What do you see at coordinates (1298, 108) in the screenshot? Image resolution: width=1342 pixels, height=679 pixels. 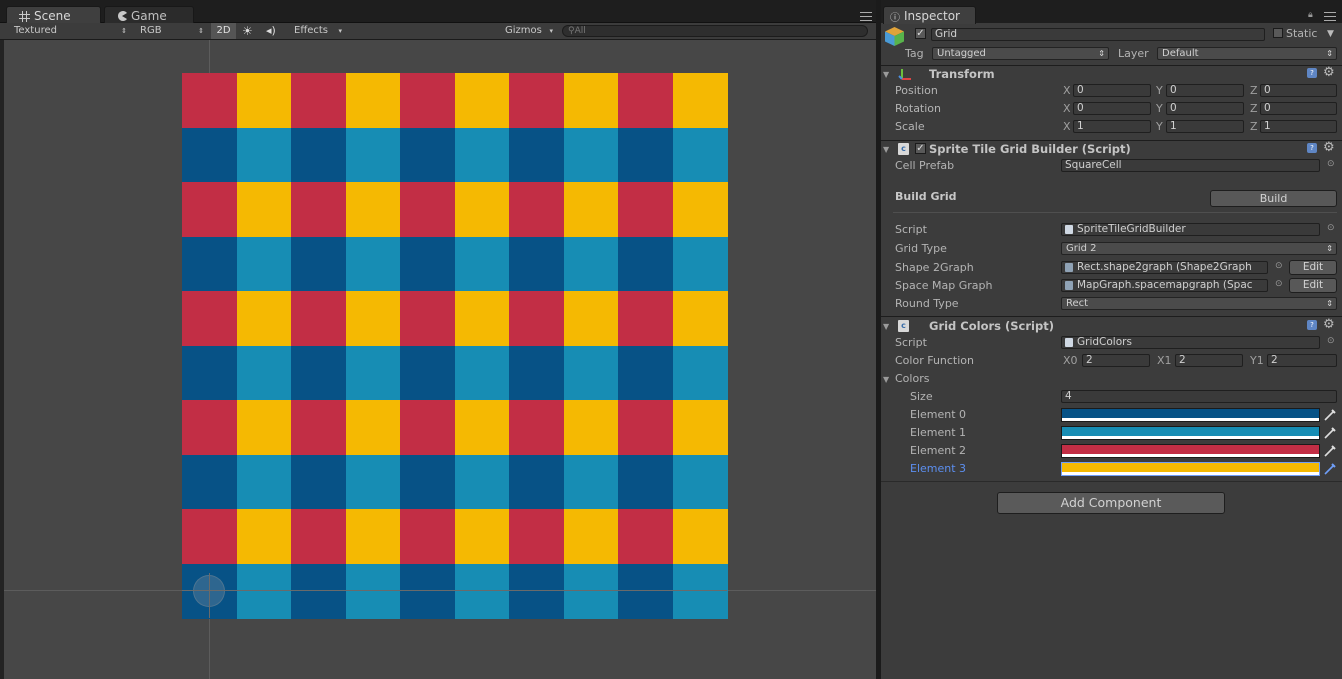 I see `transform-rotation-z: 0` at bounding box center [1298, 108].